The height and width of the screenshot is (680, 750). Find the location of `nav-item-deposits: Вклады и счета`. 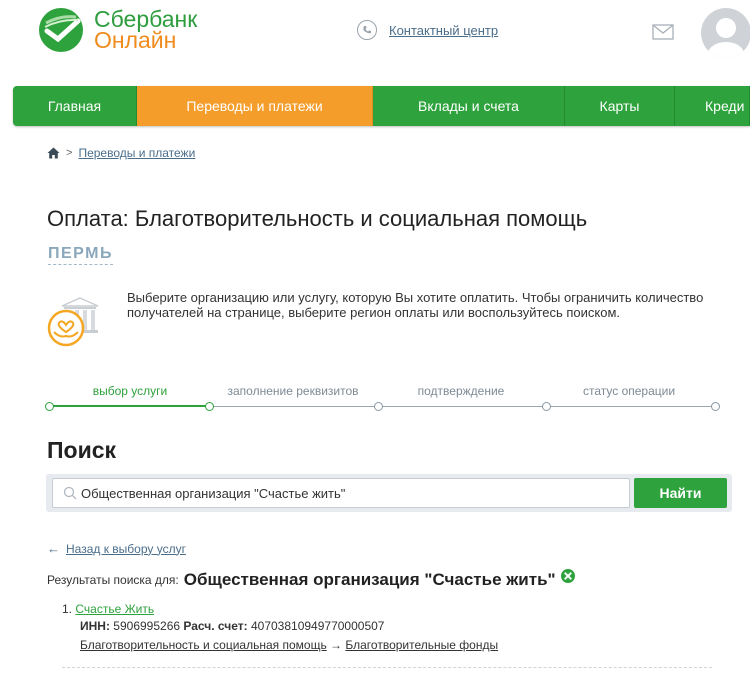

nav-item-deposits: Вклады и счета is located at coordinates (469, 106).